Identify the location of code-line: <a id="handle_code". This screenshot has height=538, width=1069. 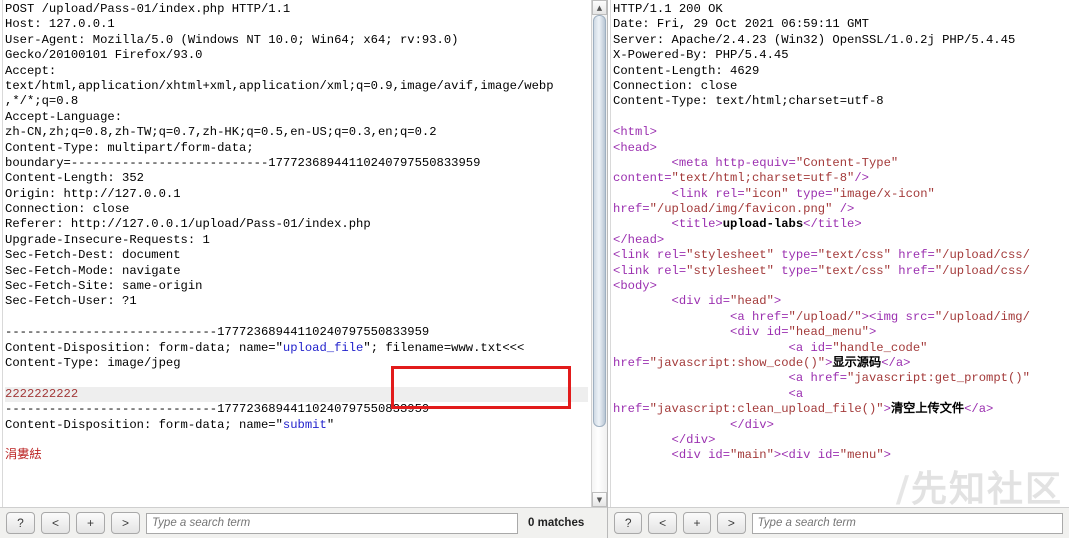
(839, 348).